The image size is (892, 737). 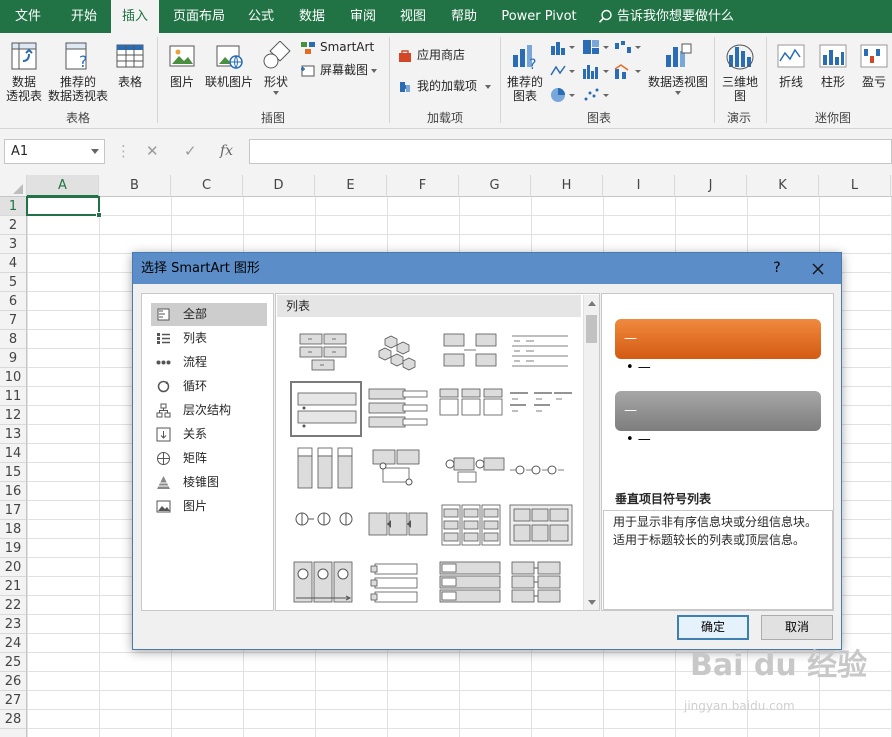 What do you see at coordinates (591, 452) in the screenshot?
I see `gallery-scrollbar` at bounding box center [591, 452].